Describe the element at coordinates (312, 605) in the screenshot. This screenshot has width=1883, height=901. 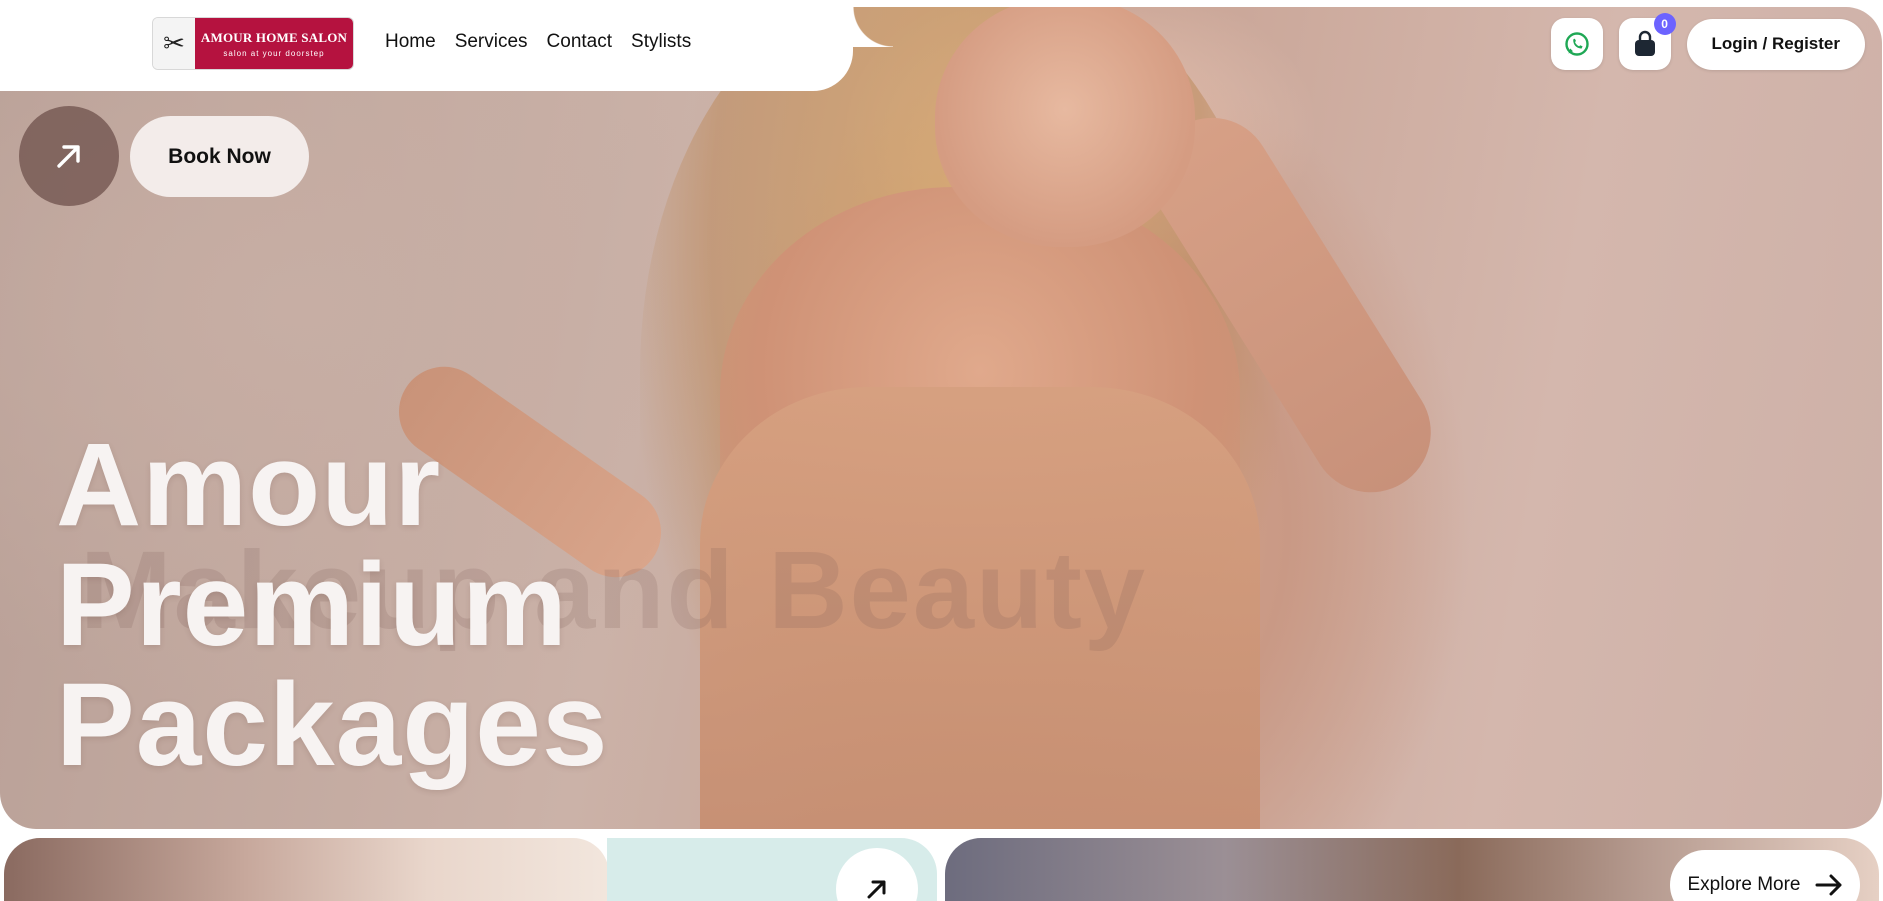
I see `hero-title-line-2: Premium` at that location.